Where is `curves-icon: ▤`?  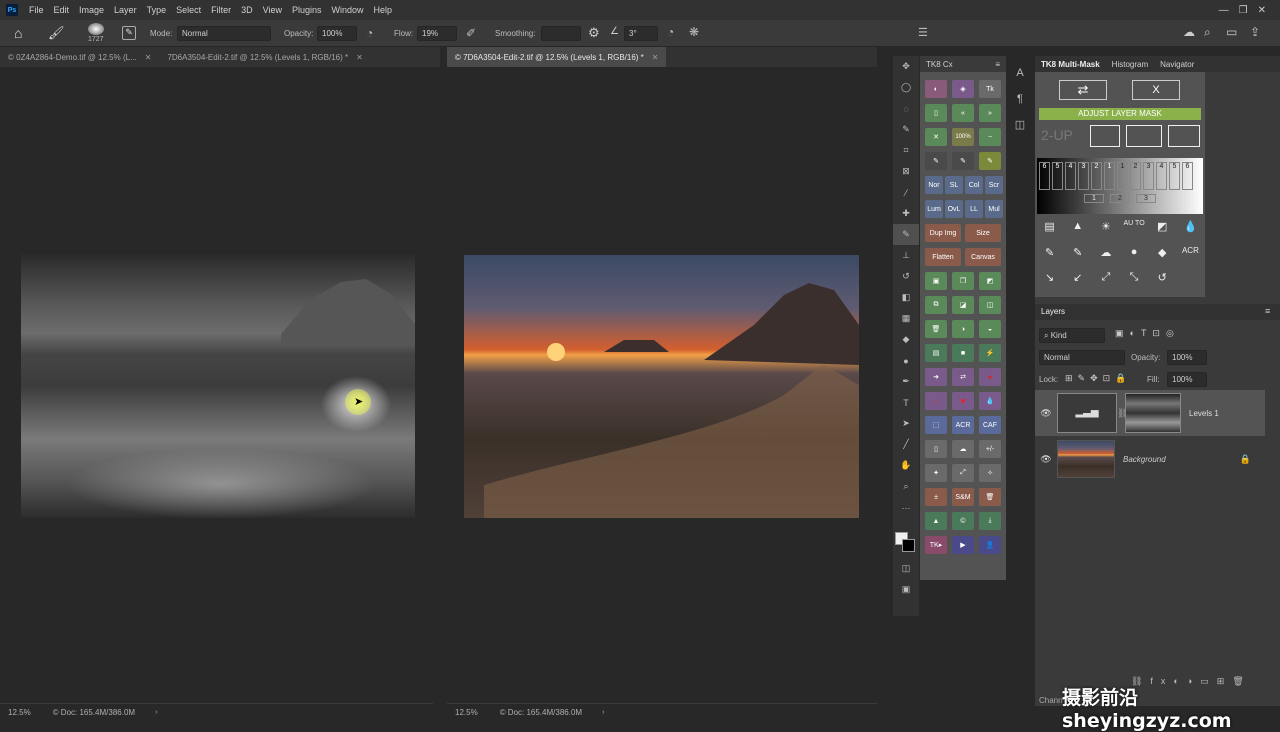 curves-icon: ▤ is located at coordinates (1049, 231).